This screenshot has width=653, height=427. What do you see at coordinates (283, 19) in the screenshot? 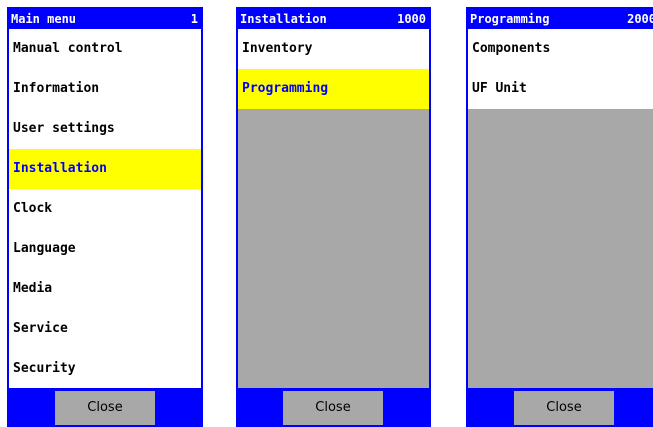
I see `installation-title: Installation` at bounding box center [283, 19].